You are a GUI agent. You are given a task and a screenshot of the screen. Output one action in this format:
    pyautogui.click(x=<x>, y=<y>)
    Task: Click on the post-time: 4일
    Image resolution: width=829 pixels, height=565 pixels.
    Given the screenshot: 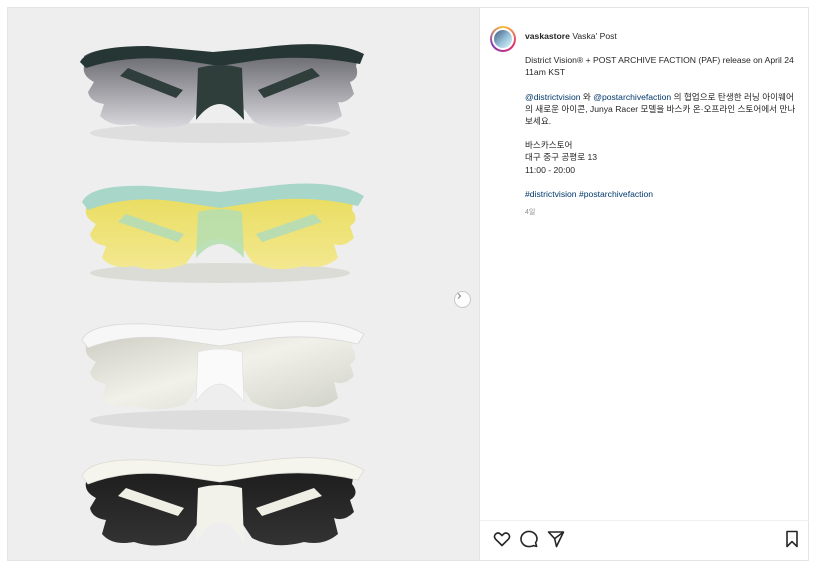 What is the action you would take?
    pyautogui.click(x=530, y=213)
    